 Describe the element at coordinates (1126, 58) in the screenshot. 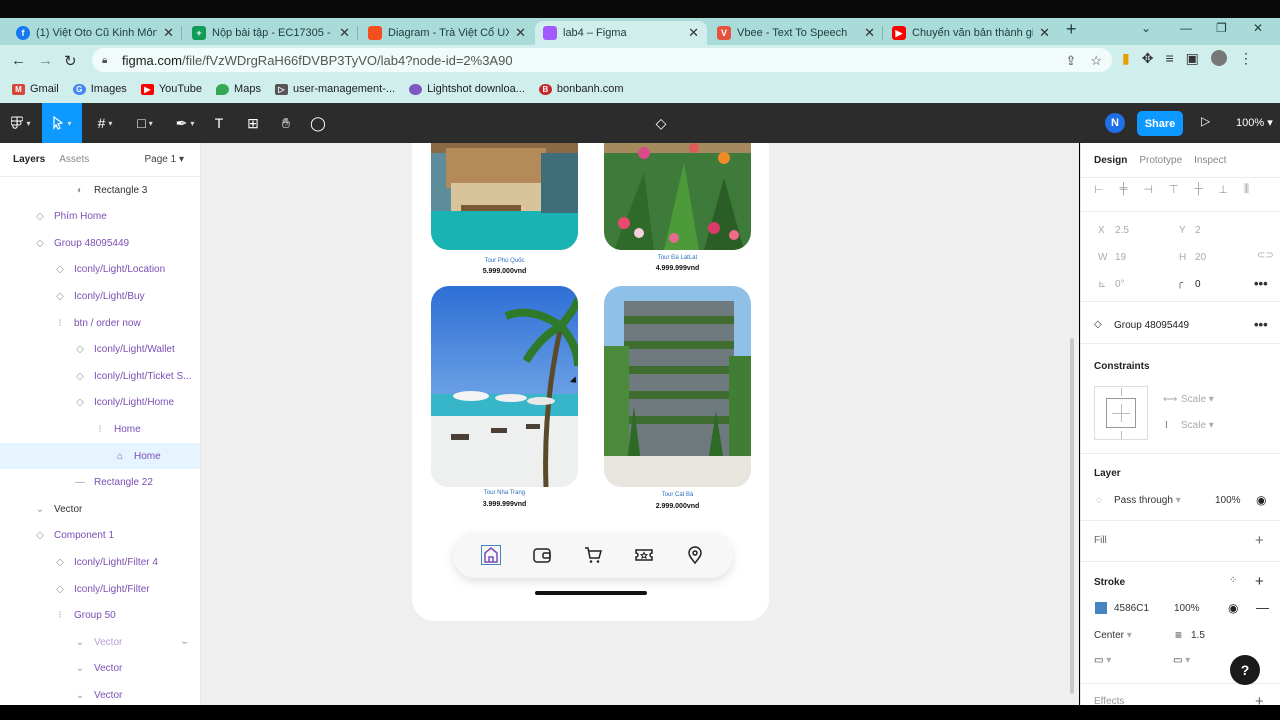

I see `extension-icon: ▮` at that location.